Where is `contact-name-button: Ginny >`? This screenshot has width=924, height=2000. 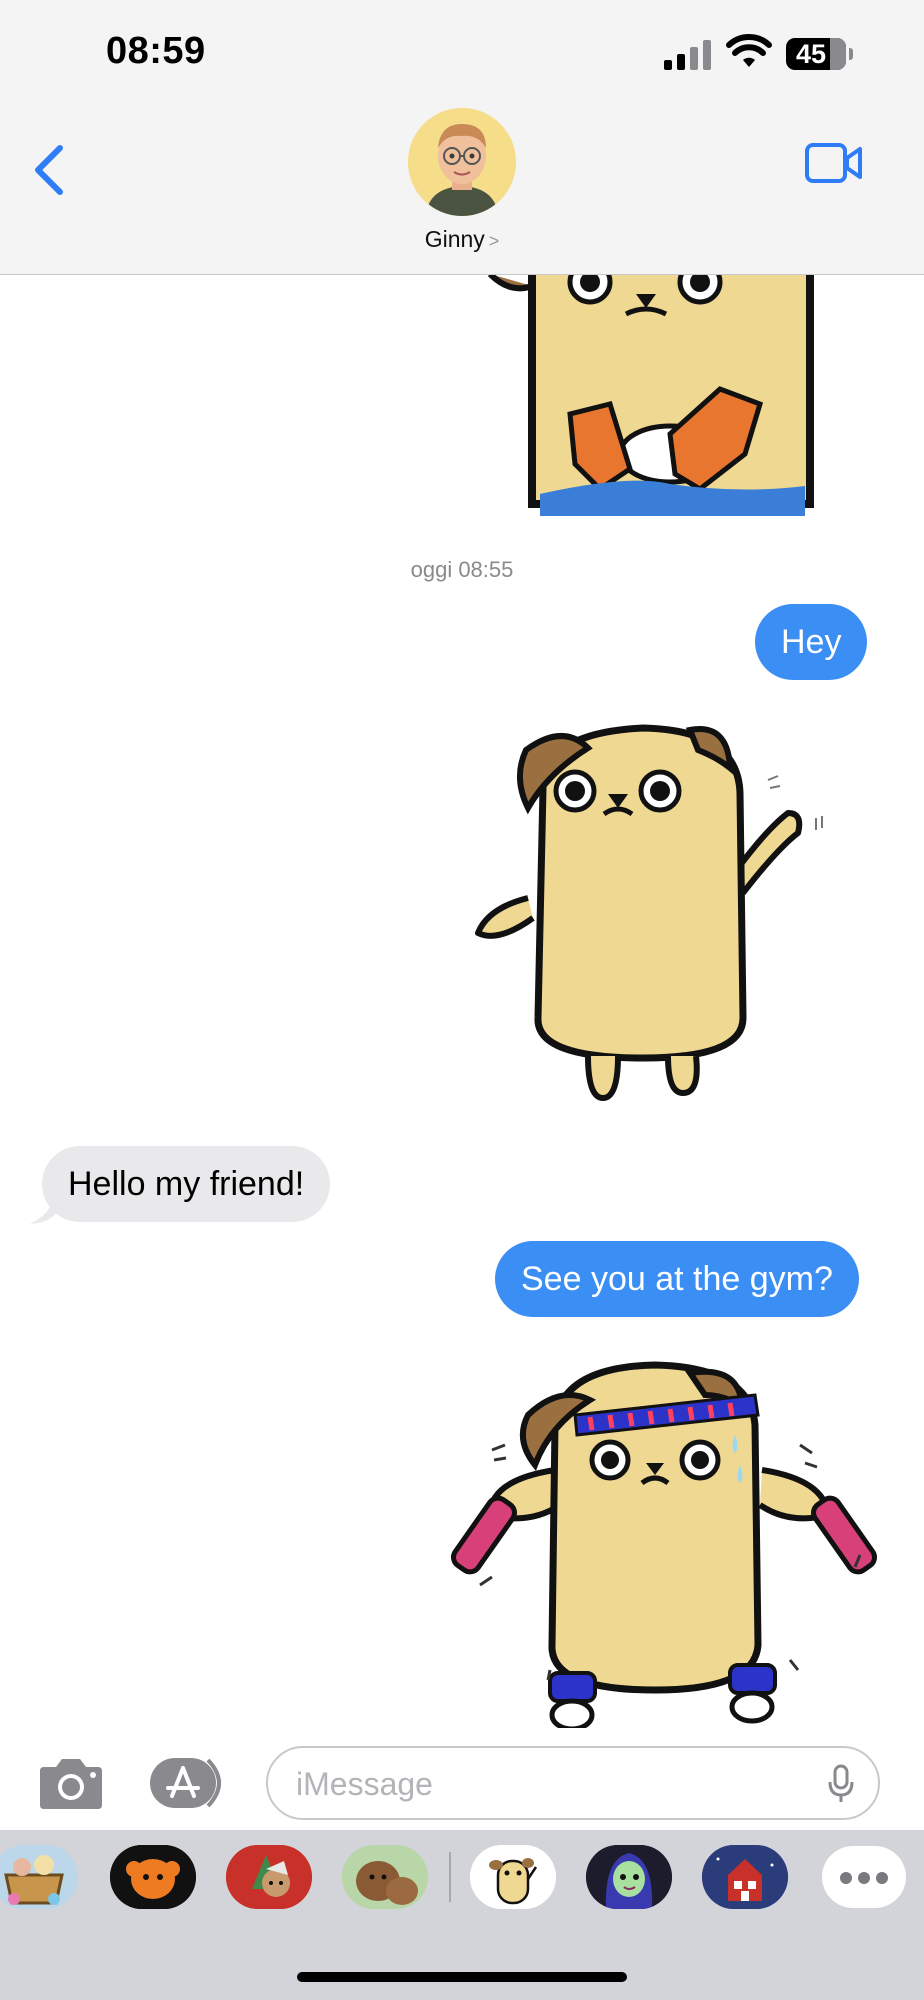
contact-name-button: Ginny > is located at coordinates (462, 239).